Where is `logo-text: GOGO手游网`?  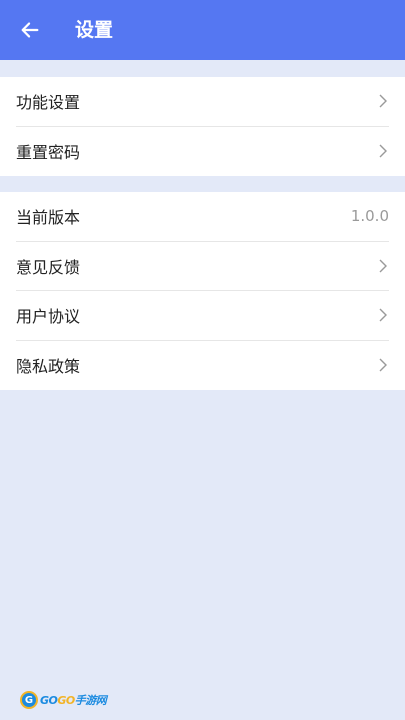
logo-text: GOGO手游网 is located at coordinates (73, 700).